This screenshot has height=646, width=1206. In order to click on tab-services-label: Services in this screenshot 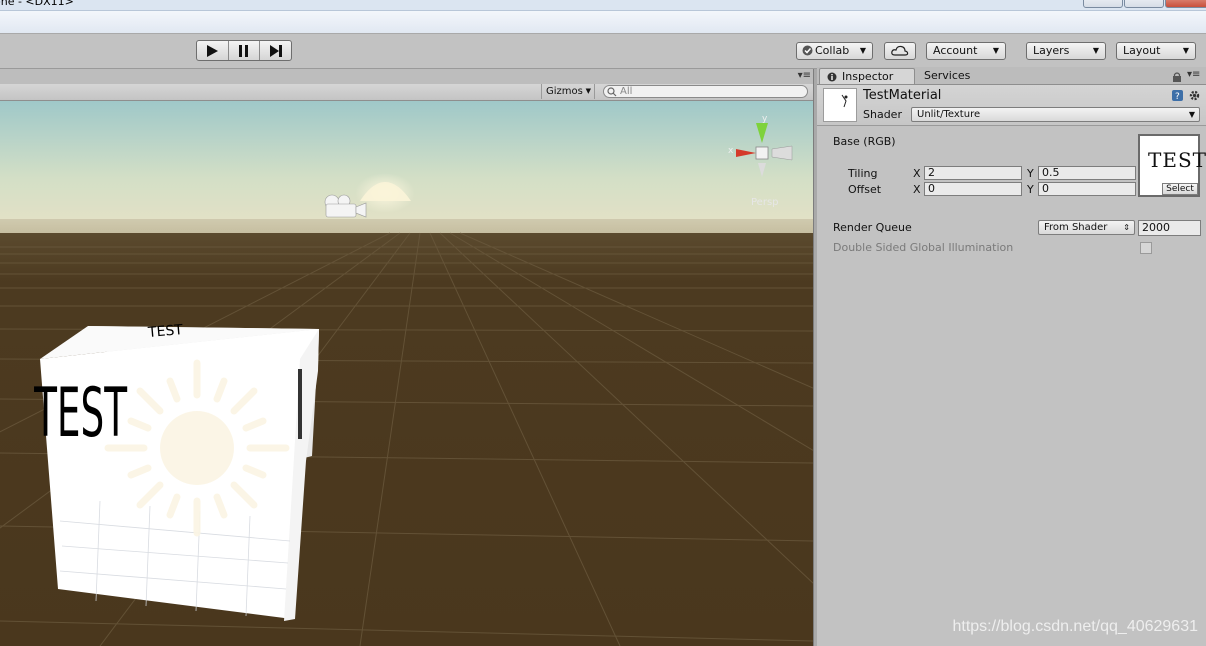, I will do `click(947, 75)`.